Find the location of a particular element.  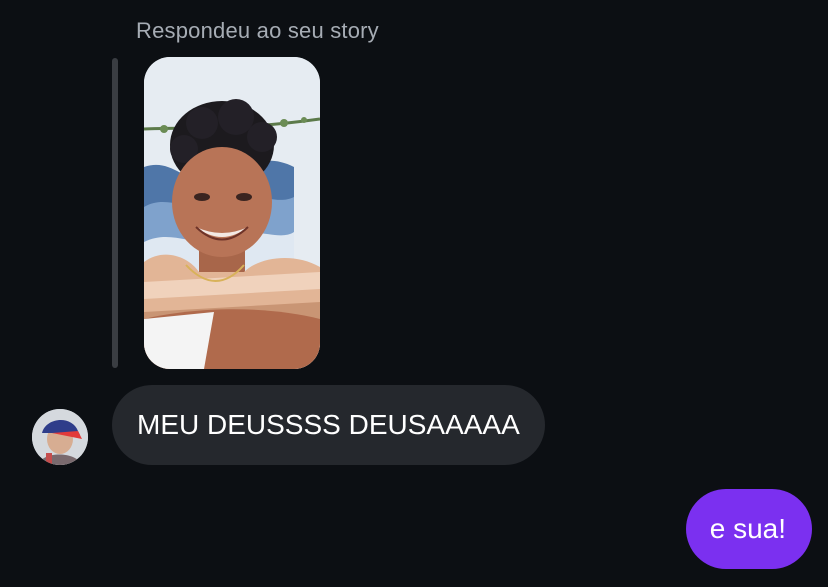

story-photo is located at coordinates (232, 213).